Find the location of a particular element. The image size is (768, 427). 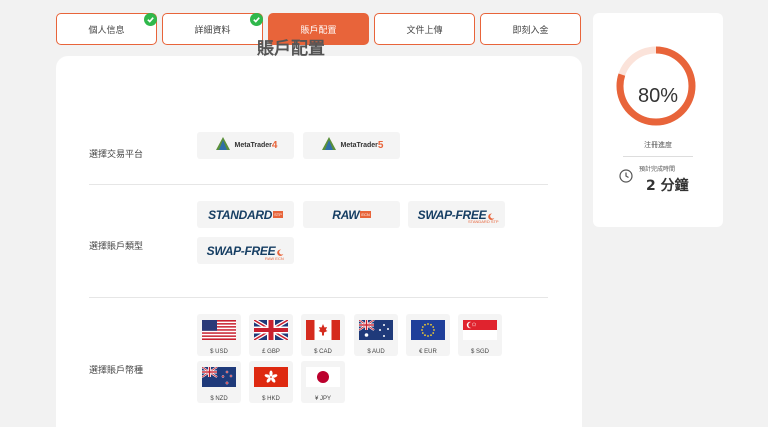

hk-flag-icon is located at coordinates (271, 379).